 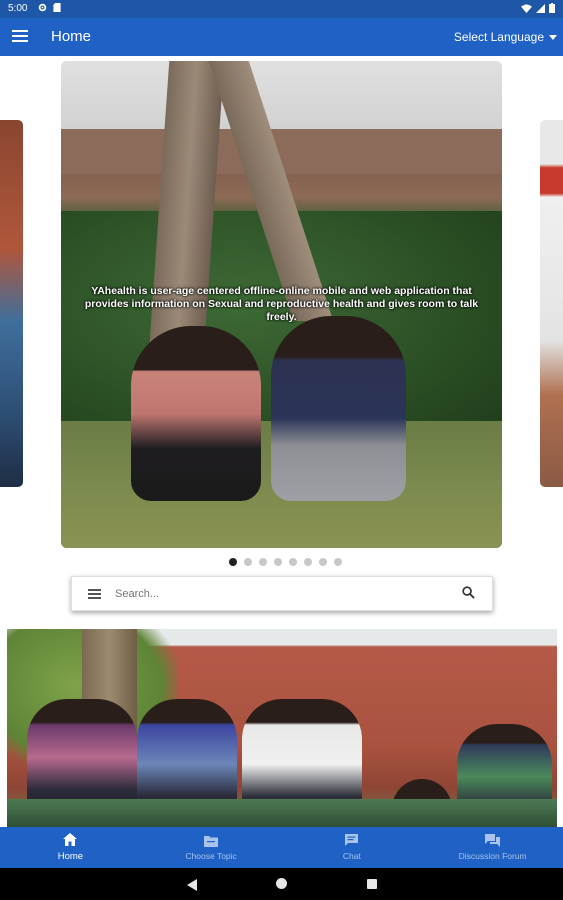 I want to click on battery-icon, so click(x=552, y=9).